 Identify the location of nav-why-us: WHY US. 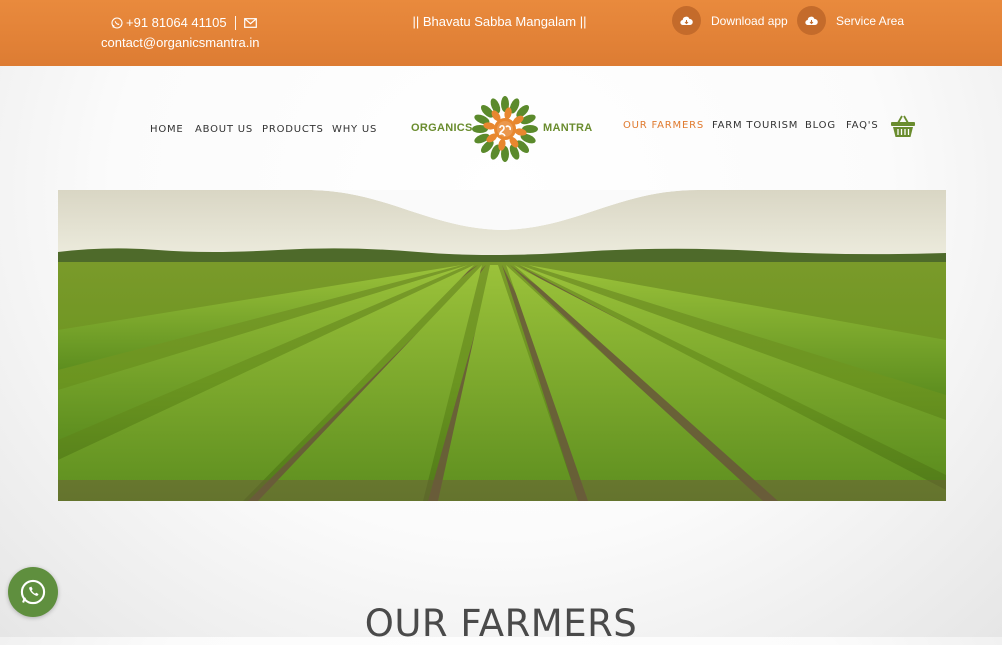
(354, 129).